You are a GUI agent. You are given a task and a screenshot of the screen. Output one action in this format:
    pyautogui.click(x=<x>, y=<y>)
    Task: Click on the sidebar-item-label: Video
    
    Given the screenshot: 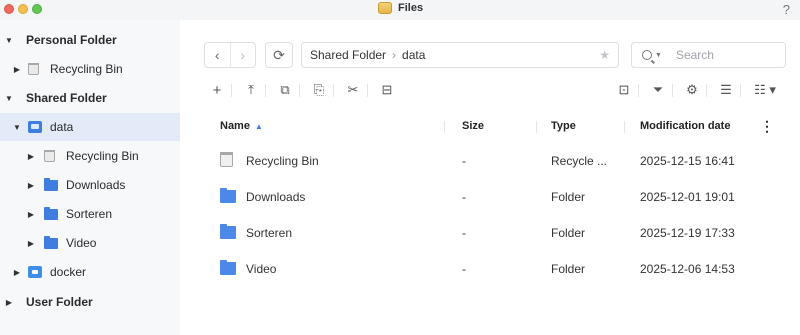 What is the action you would take?
    pyautogui.click(x=81, y=243)
    